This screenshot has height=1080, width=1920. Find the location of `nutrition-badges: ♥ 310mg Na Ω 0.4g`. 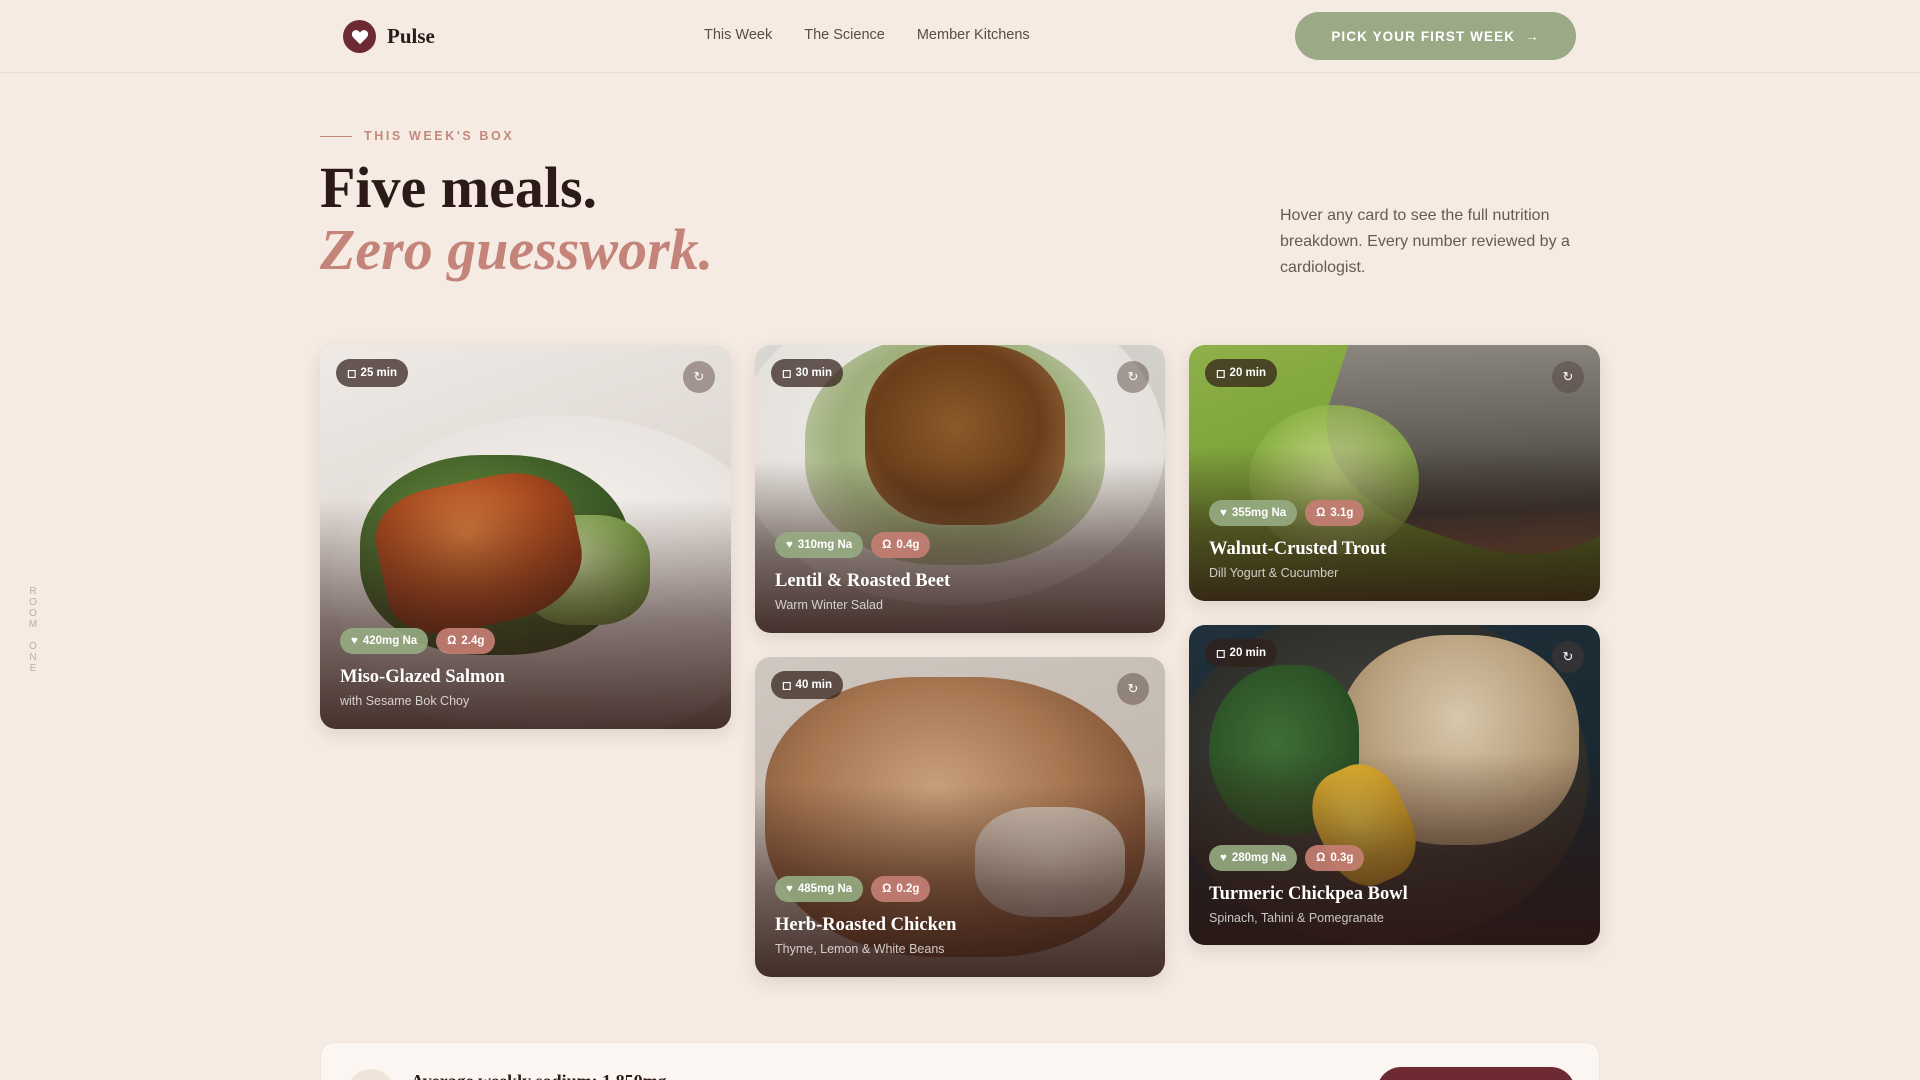

nutrition-badges: ♥ 310mg Na Ω 0.4g is located at coordinates (853, 545).